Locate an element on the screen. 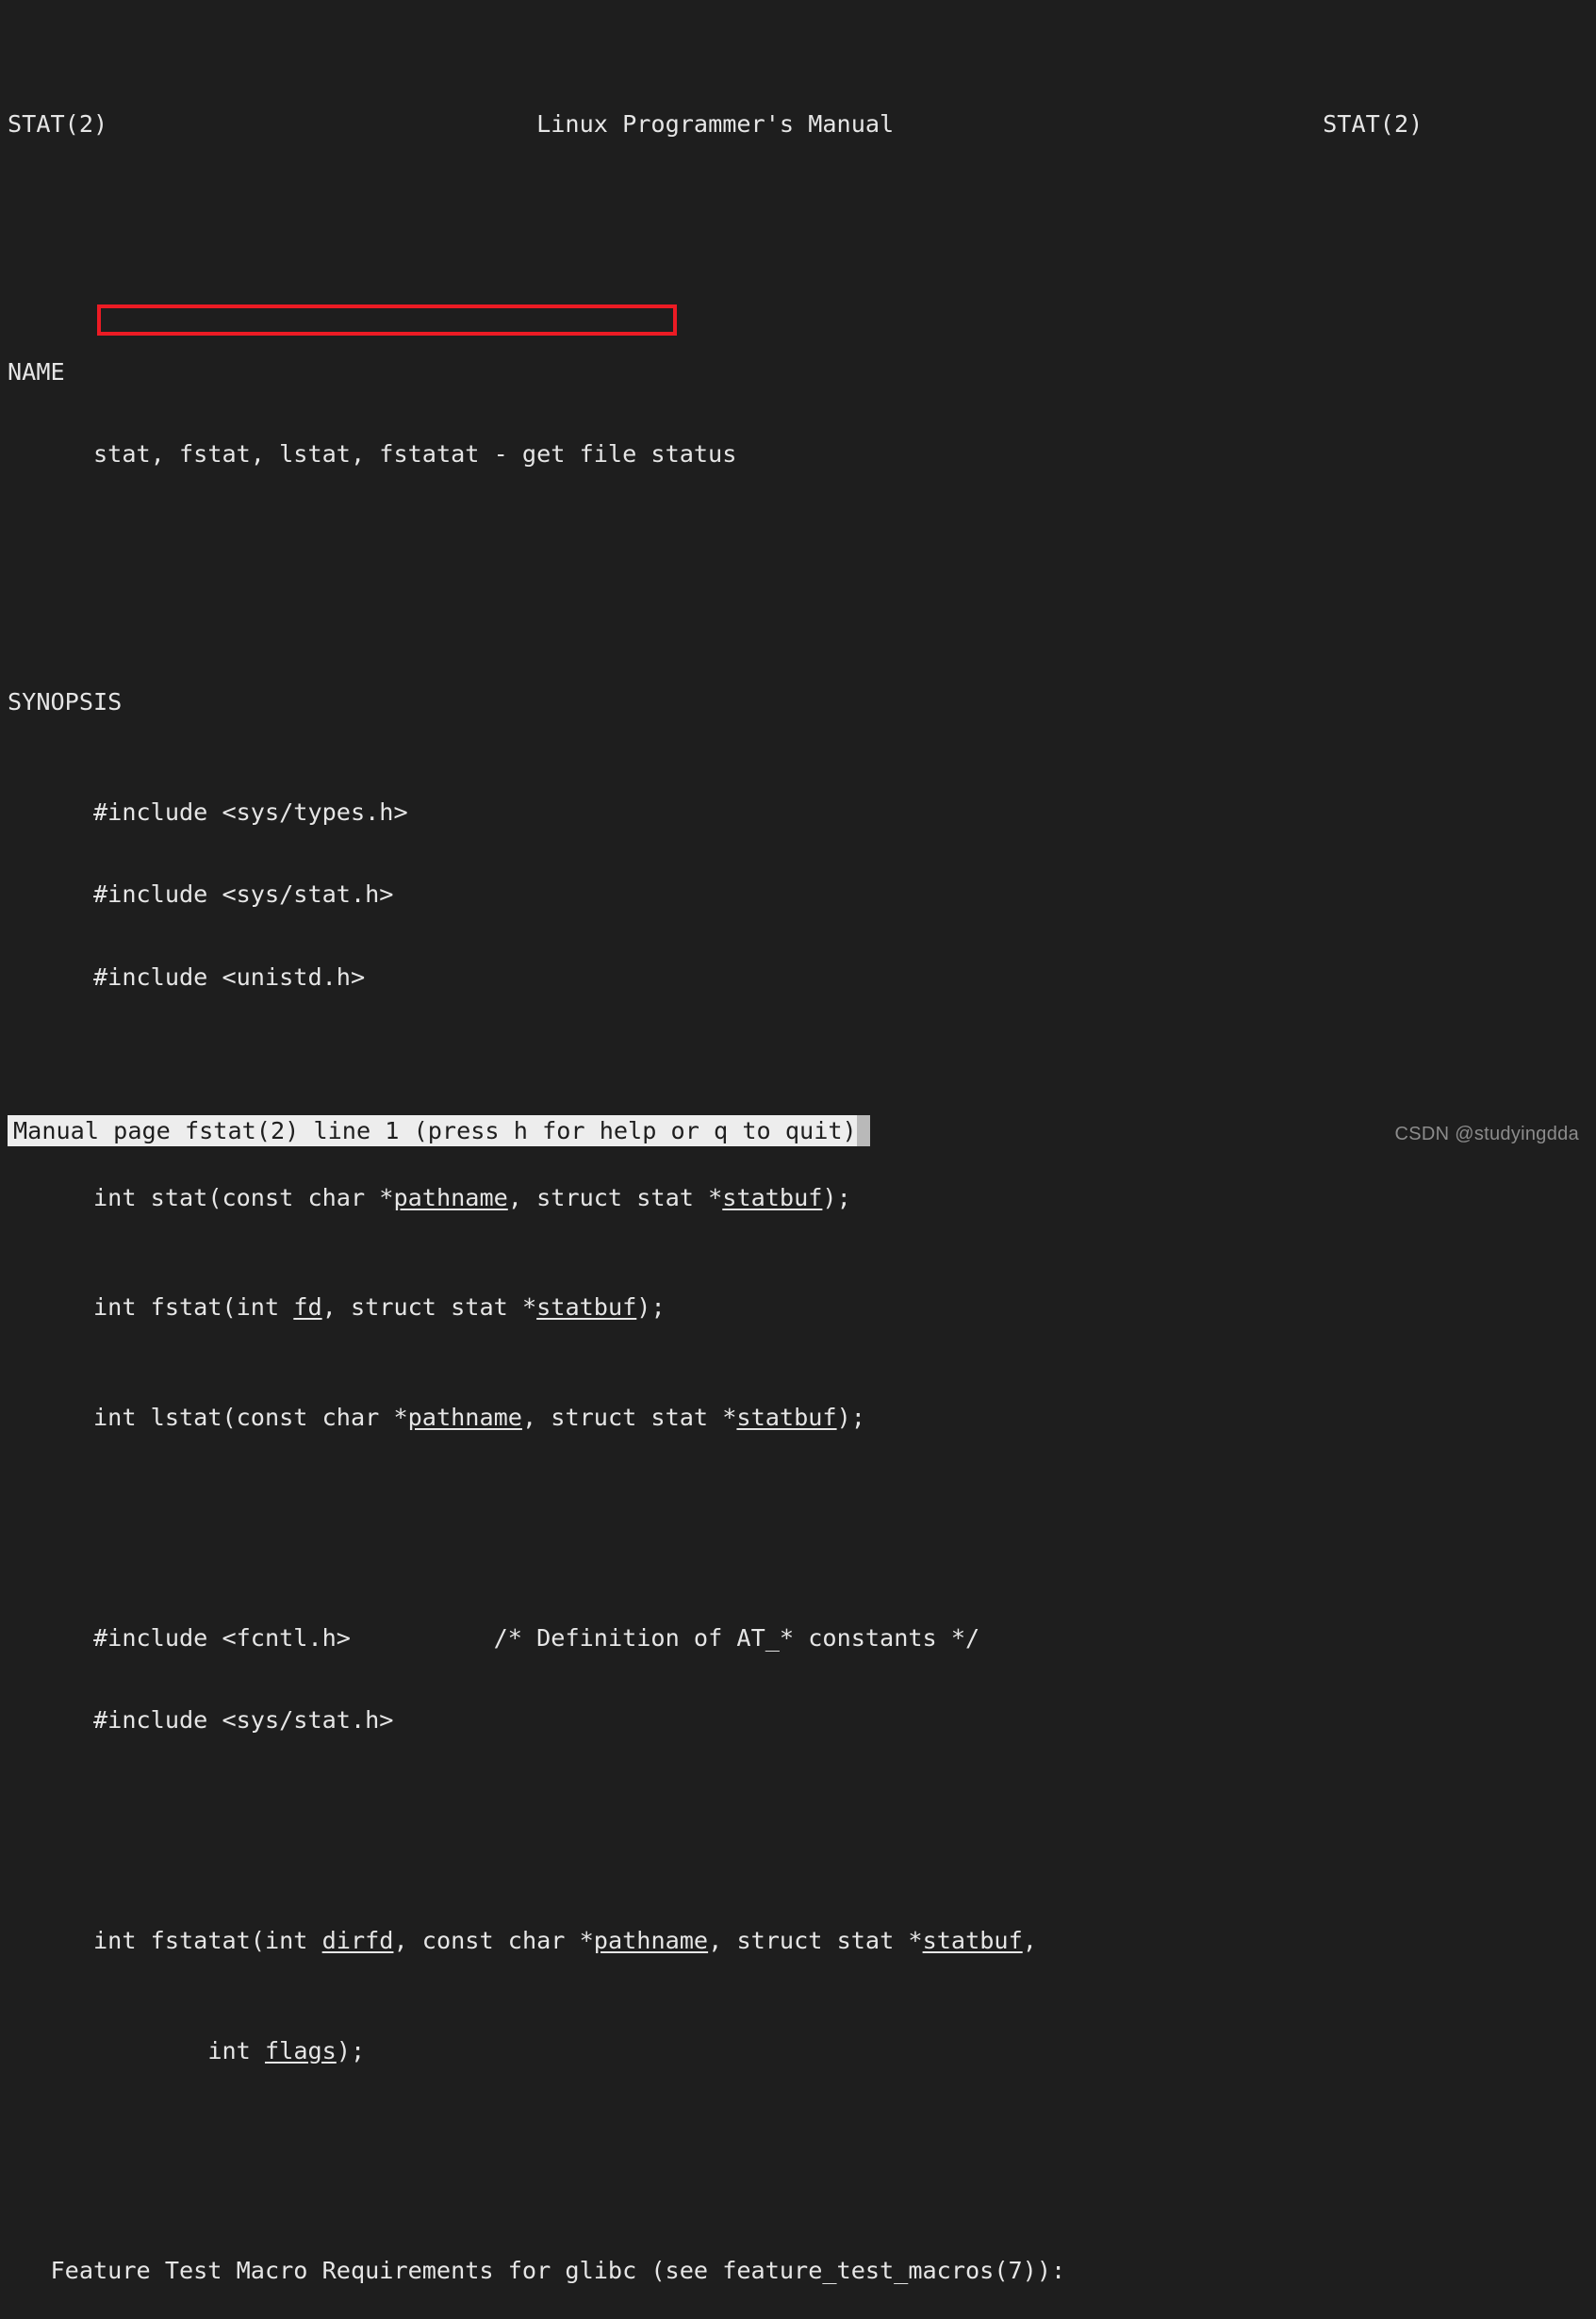 The width and height of the screenshot is (1596, 2319). man-header-center: Linux Programmer's Manual is located at coordinates (715, 123).